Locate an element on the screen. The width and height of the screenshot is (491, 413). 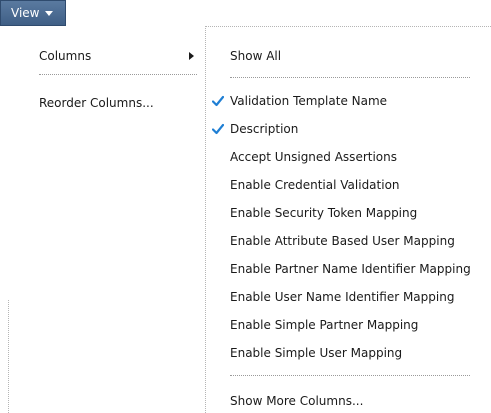
menu-item-show-all: Show All is located at coordinates (255, 56).